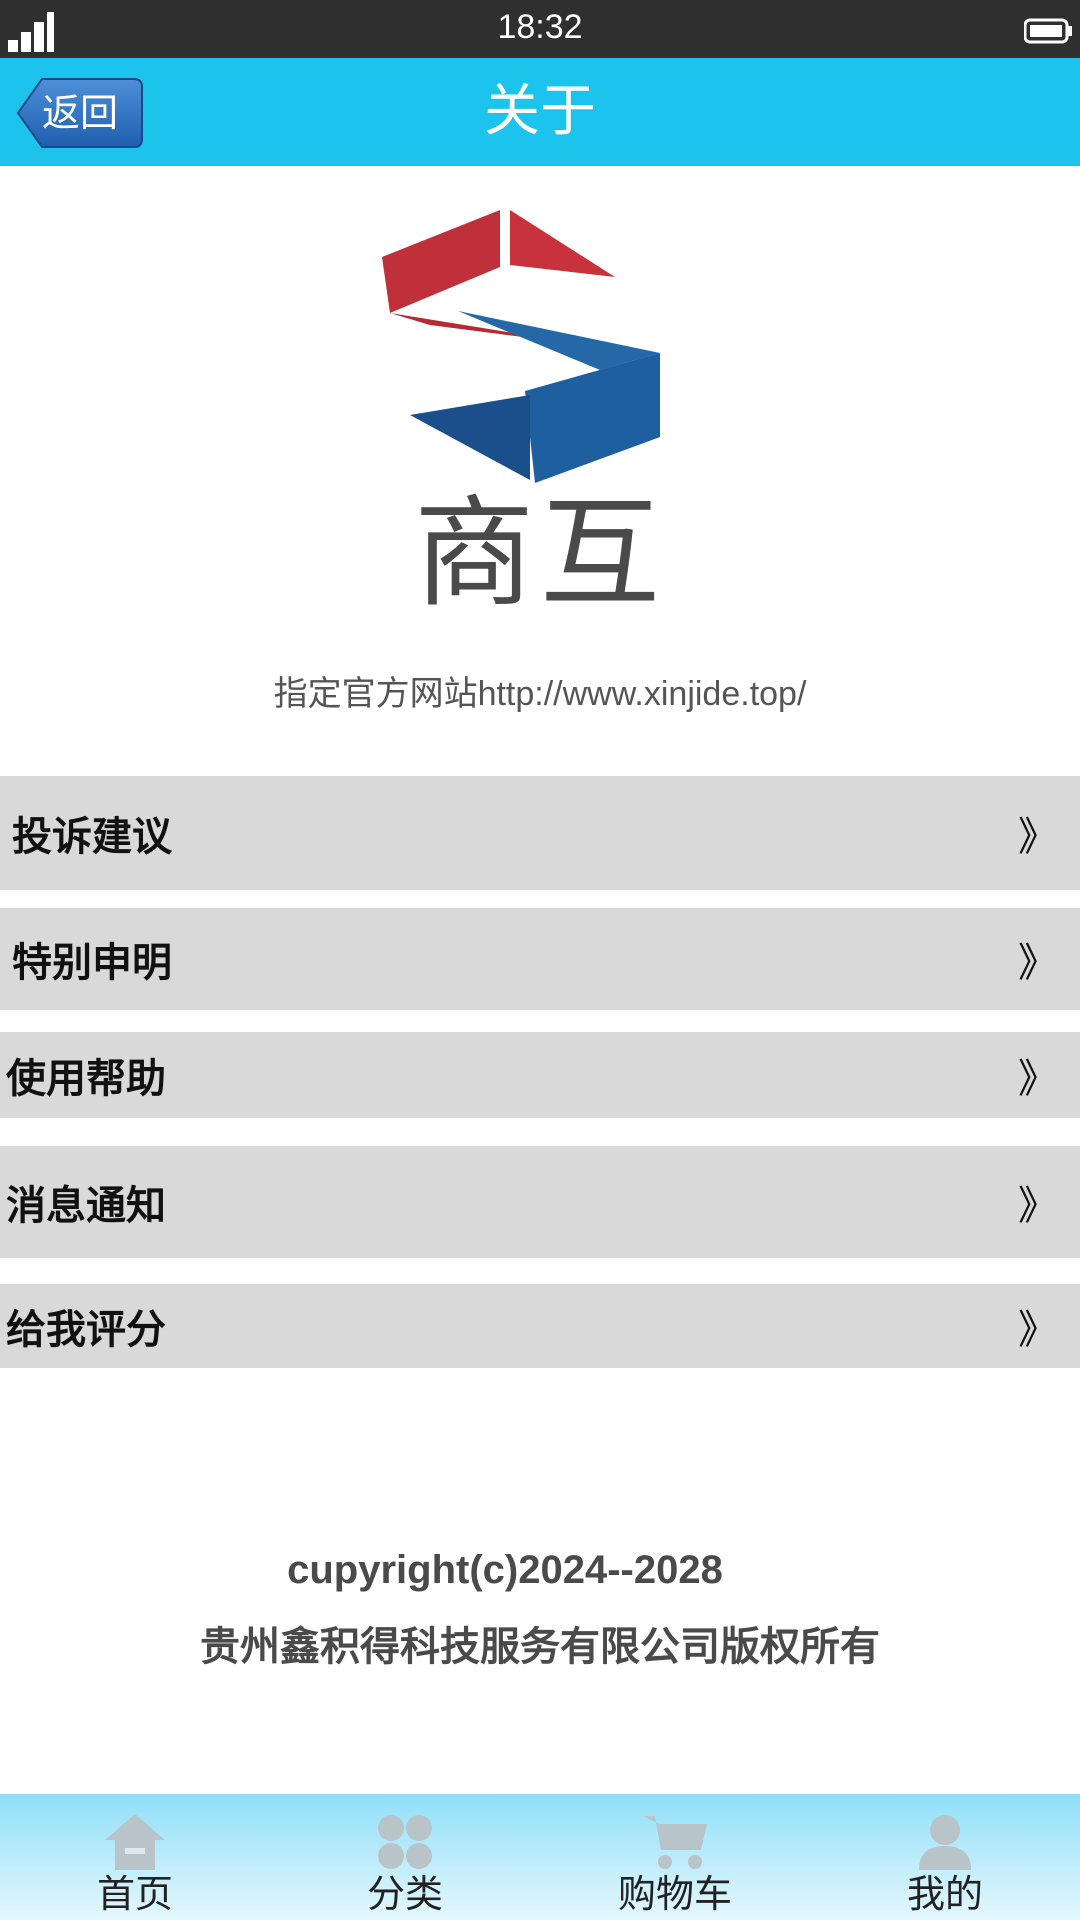  What do you see at coordinates (86, 1206) in the screenshot?
I see `menu-item-label: 消息通知` at bounding box center [86, 1206].